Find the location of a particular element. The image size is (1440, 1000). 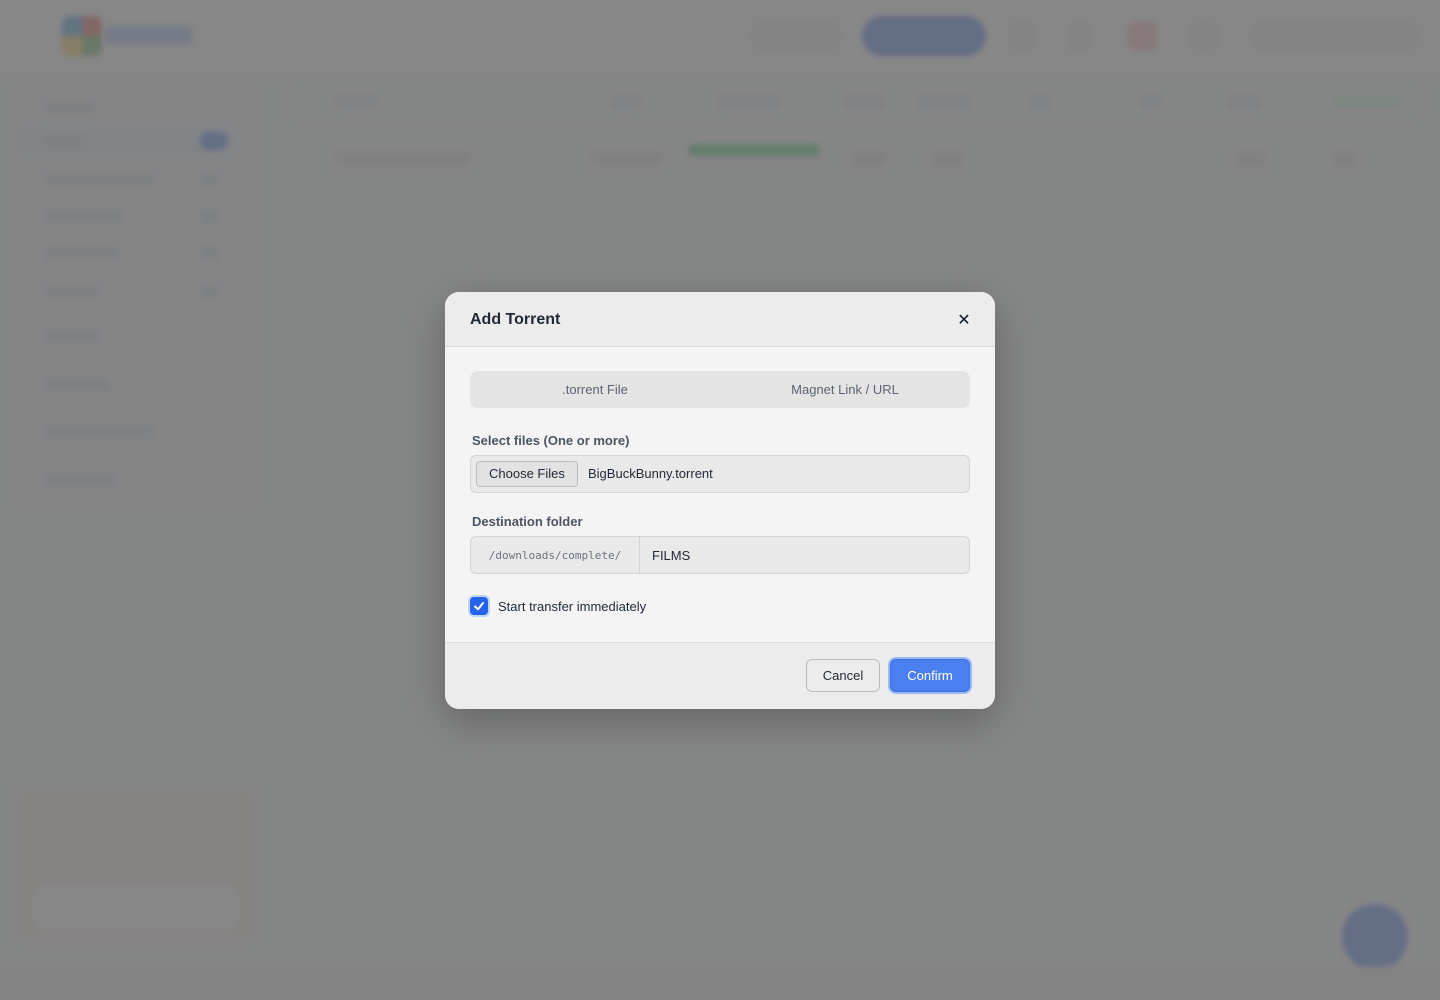

destination-field: /downloads/complete/ is located at coordinates (720, 555).